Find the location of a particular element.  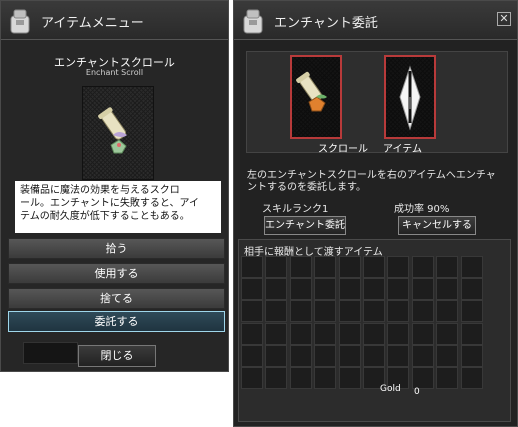

enchant-consign-button: エンチャント委託 is located at coordinates (305, 225).